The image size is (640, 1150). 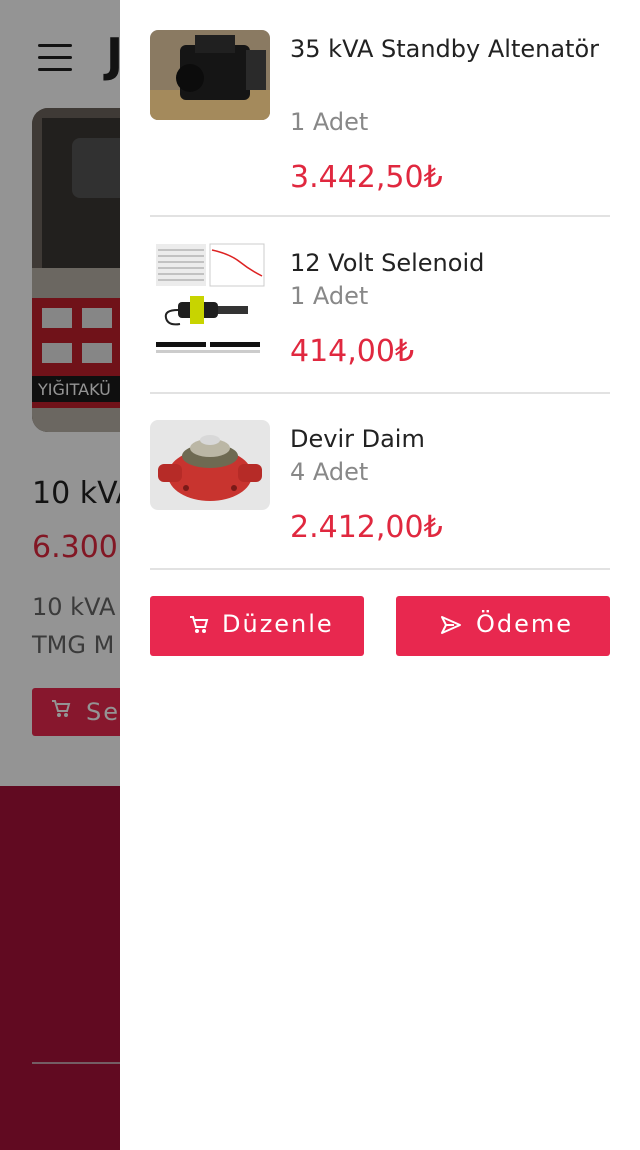 What do you see at coordinates (450, 439) in the screenshot?
I see `cart-item-name: Devir Daim` at bounding box center [450, 439].